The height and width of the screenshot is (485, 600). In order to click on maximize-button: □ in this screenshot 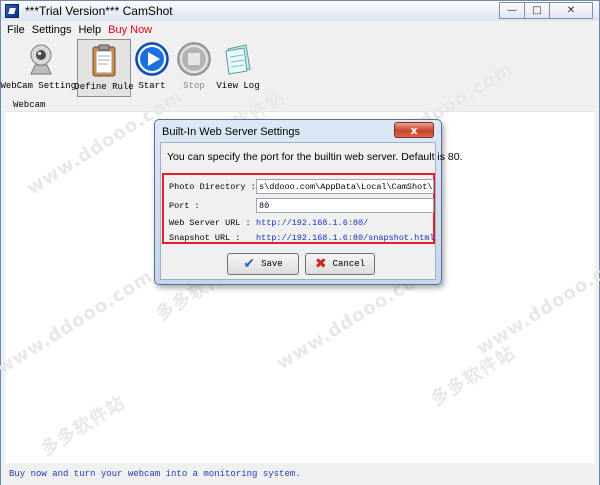, I will do `click(537, 10)`.